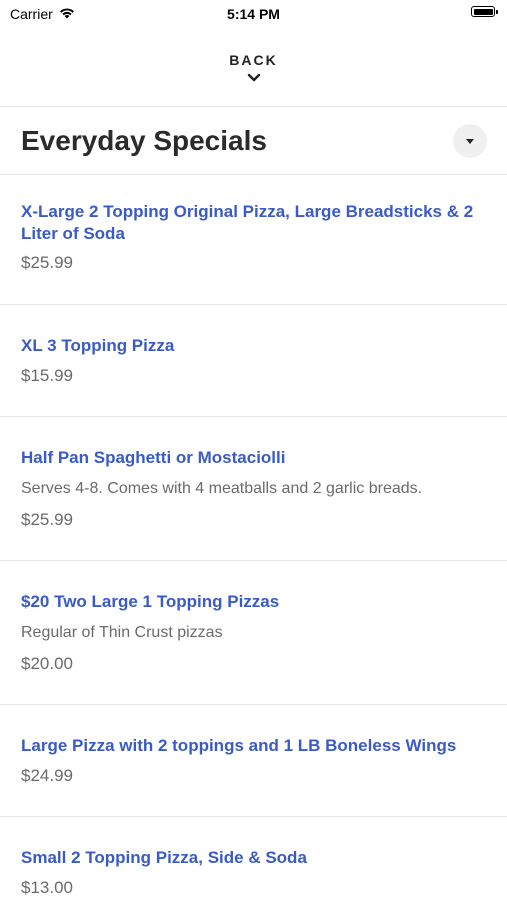 The height and width of the screenshot is (907, 507). What do you see at coordinates (253, 361) in the screenshot?
I see `menu-item: XL 3 Topping Pizza $15.99` at bounding box center [253, 361].